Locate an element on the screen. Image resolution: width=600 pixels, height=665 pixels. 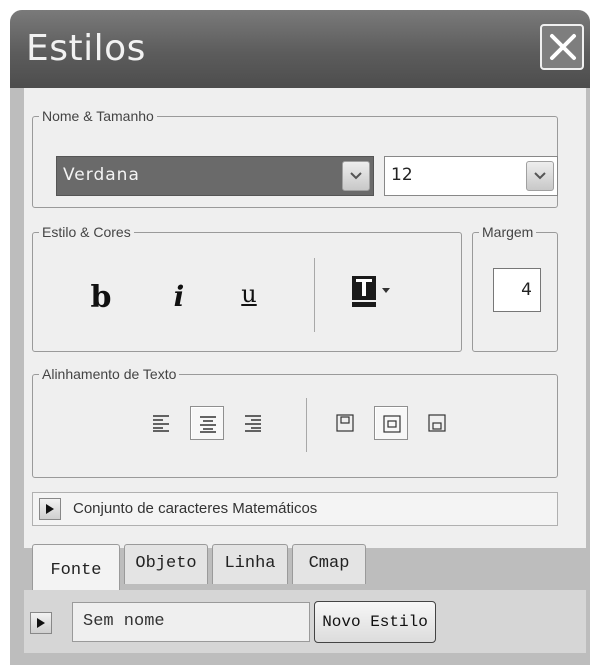
valign-bottom-button is located at coordinates (437, 423).